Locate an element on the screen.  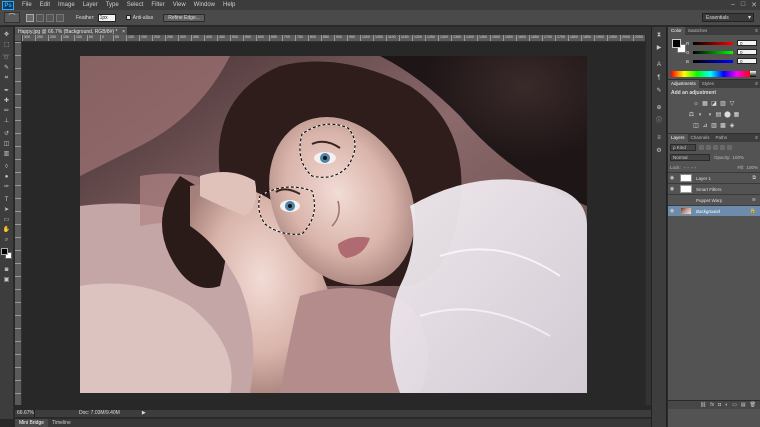
lasso-tool-icon: ➰ is located at coordinates (7, 58).